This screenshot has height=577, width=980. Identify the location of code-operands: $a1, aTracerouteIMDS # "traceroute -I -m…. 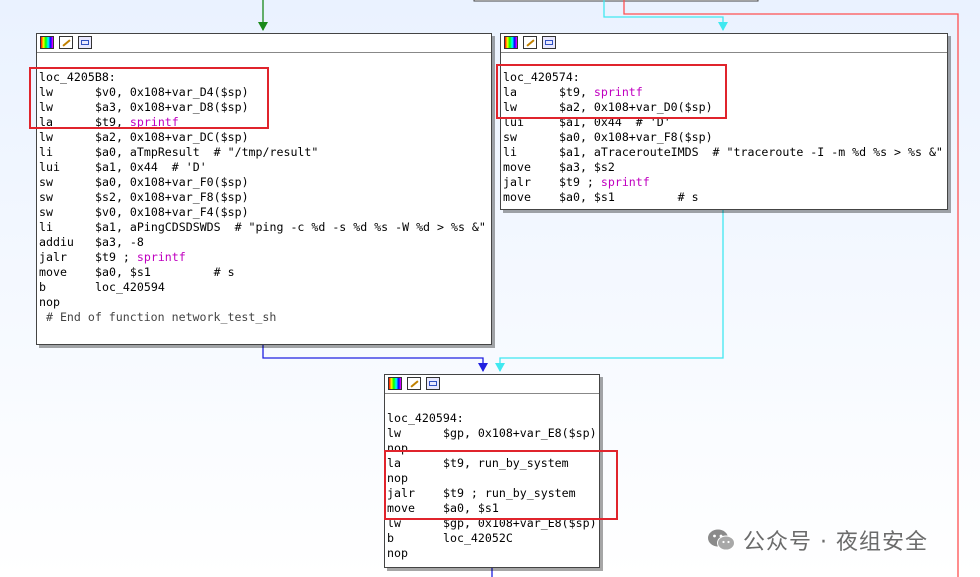
(751, 152).